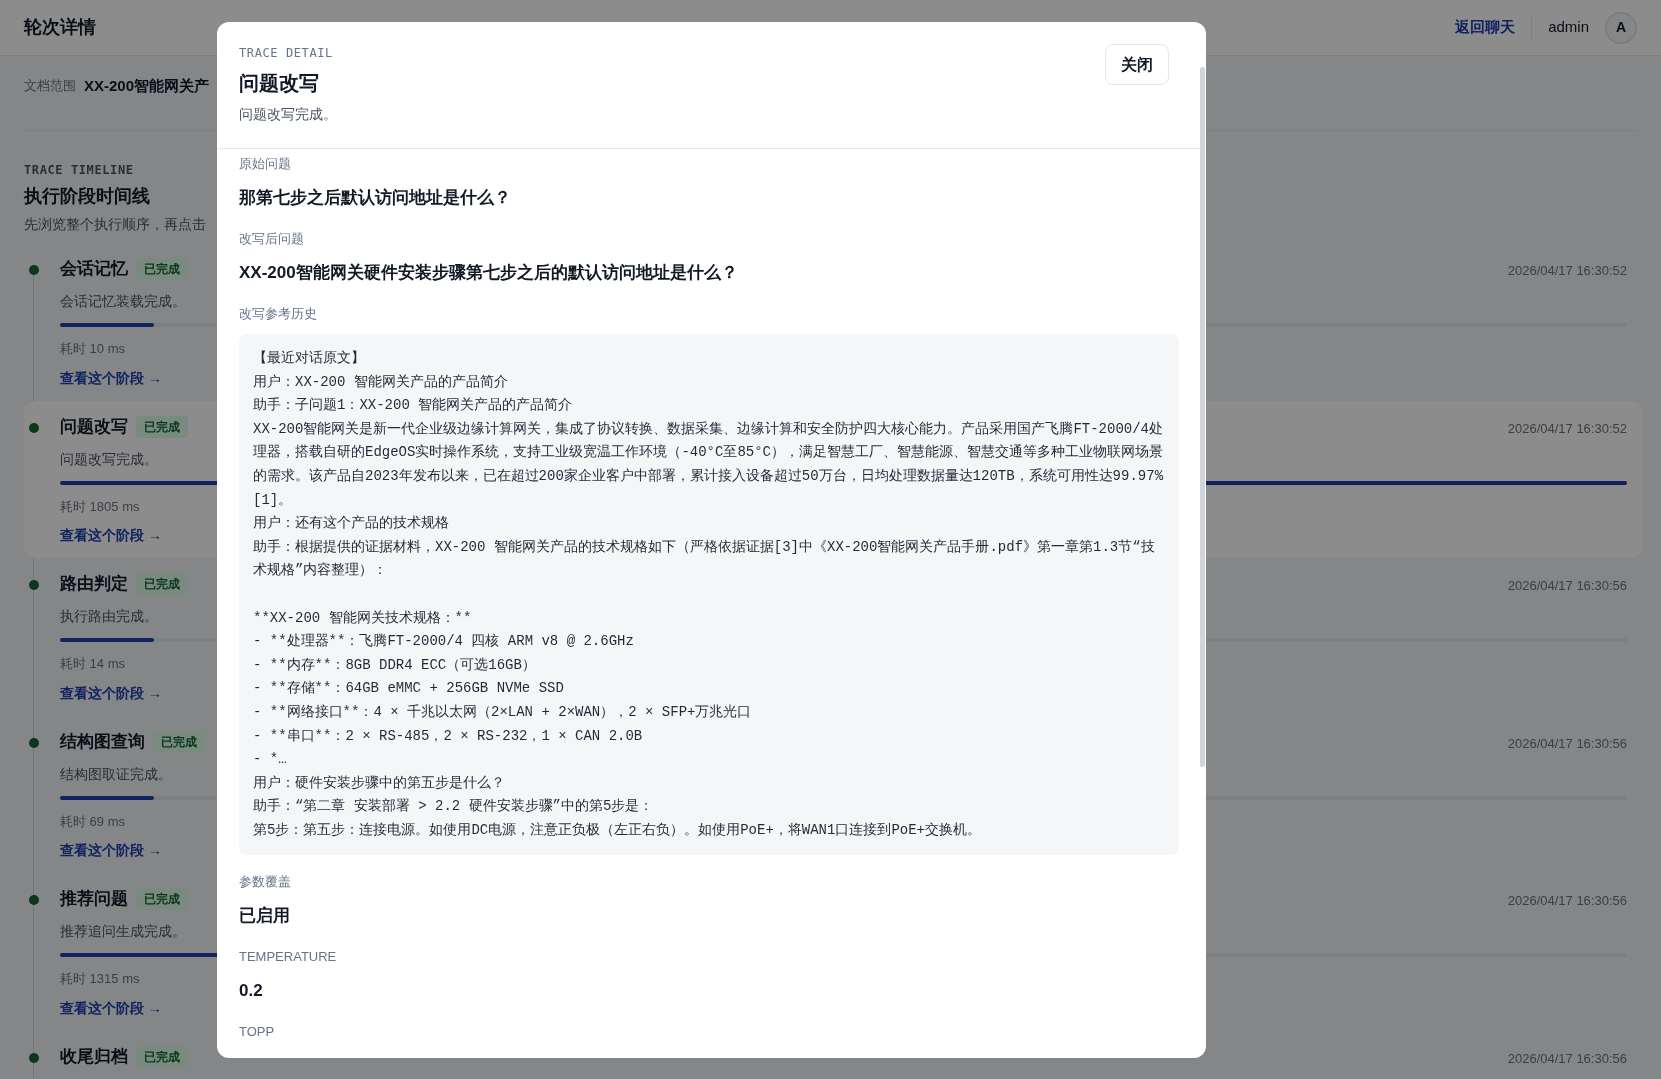 This screenshot has width=1661, height=1079. Describe the element at coordinates (502, 712) in the screenshot. I see `history-line: - **网络接口**：4 × 千兆以太网（2×LAN + 2×WAN），2 × SFP+万兆光口` at that location.